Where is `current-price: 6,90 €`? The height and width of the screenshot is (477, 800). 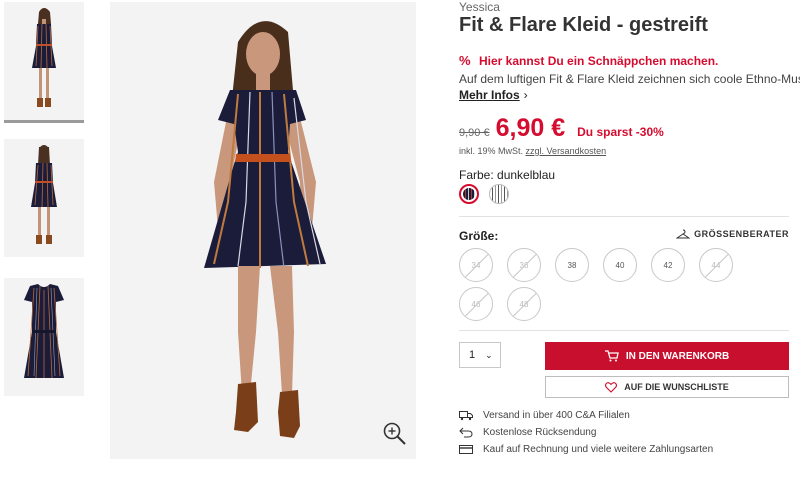 current-price: 6,90 € is located at coordinates (530, 128).